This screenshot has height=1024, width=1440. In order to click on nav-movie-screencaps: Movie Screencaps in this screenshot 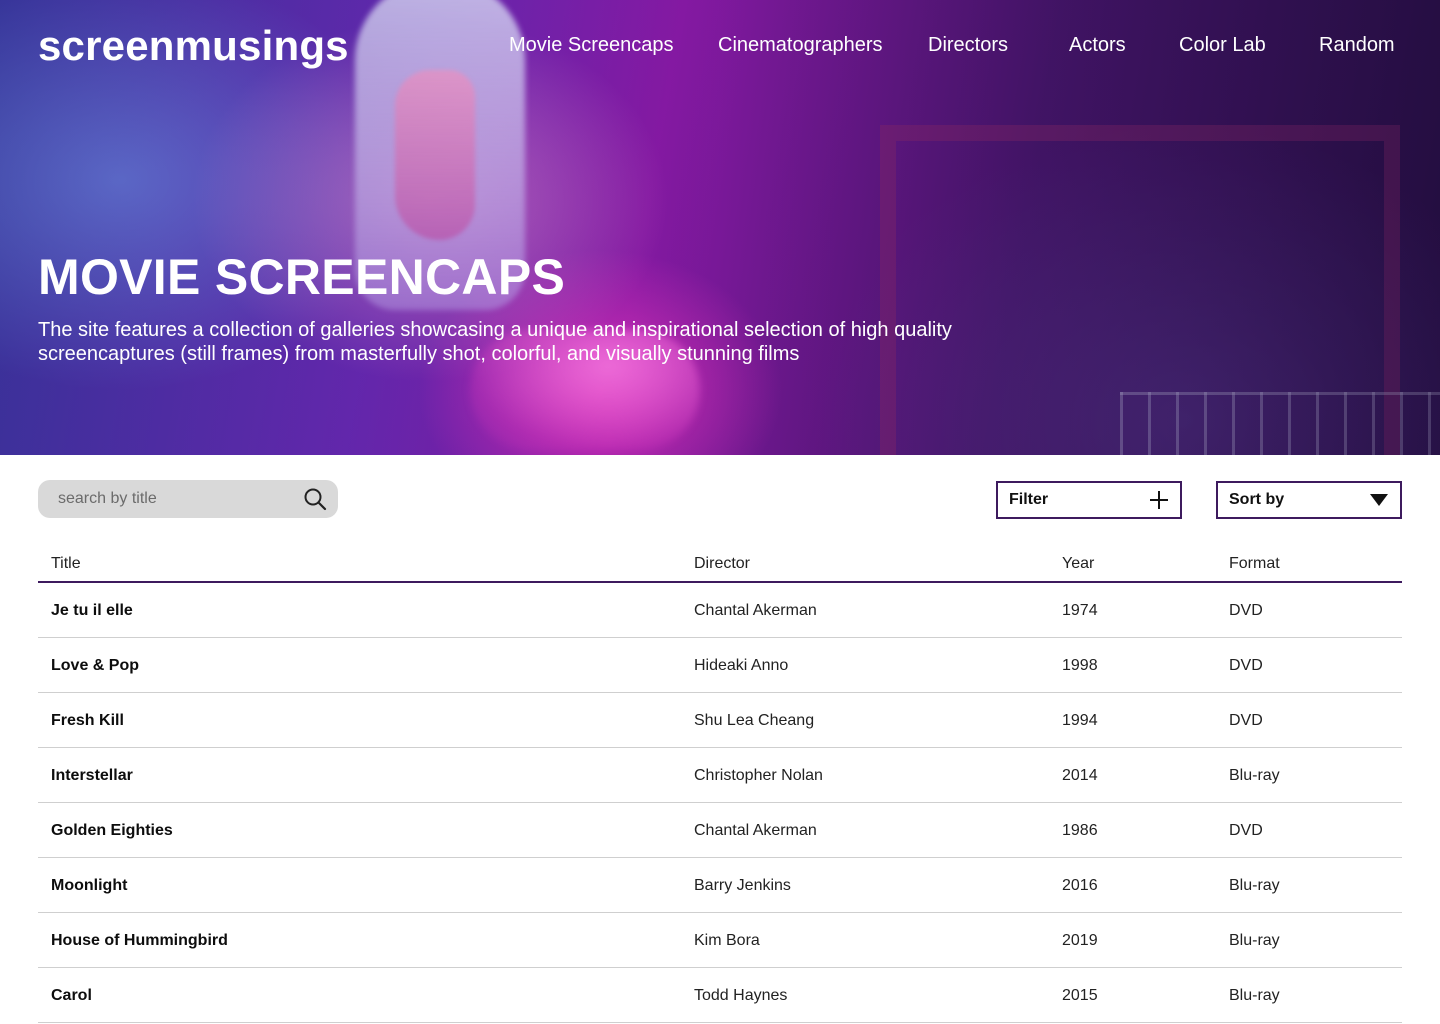, I will do `click(591, 45)`.